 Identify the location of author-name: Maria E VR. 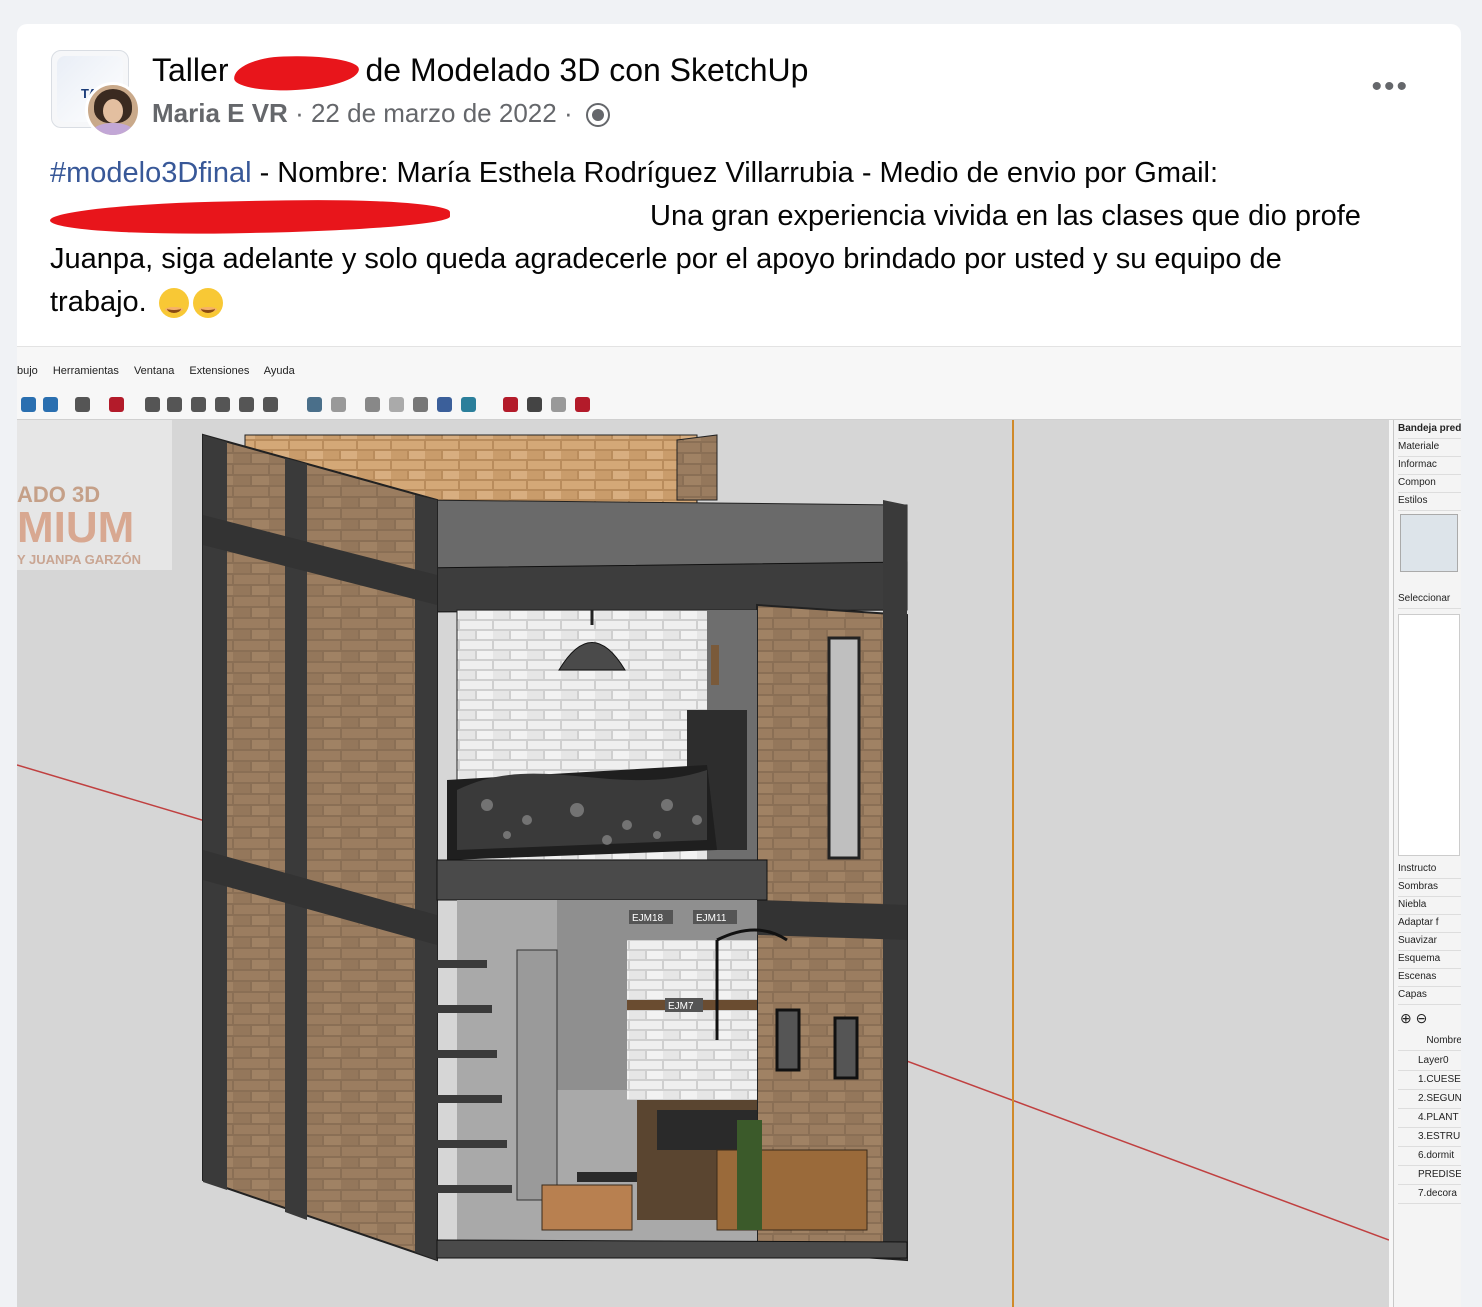
(220, 113).